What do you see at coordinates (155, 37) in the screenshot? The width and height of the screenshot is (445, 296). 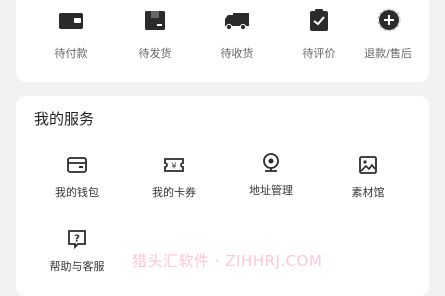 I see `order-pending-shipment: 待发货` at bounding box center [155, 37].